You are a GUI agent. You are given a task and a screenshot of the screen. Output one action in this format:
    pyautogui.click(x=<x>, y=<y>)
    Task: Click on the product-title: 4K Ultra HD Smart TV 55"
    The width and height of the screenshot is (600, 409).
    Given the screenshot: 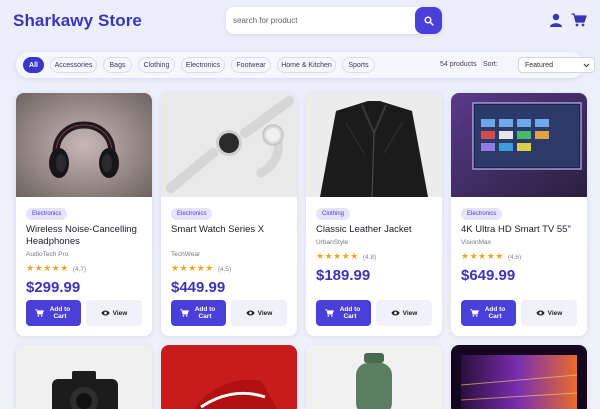 What is the action you would take?
    pyautogui.click(x=521, y=230)
    